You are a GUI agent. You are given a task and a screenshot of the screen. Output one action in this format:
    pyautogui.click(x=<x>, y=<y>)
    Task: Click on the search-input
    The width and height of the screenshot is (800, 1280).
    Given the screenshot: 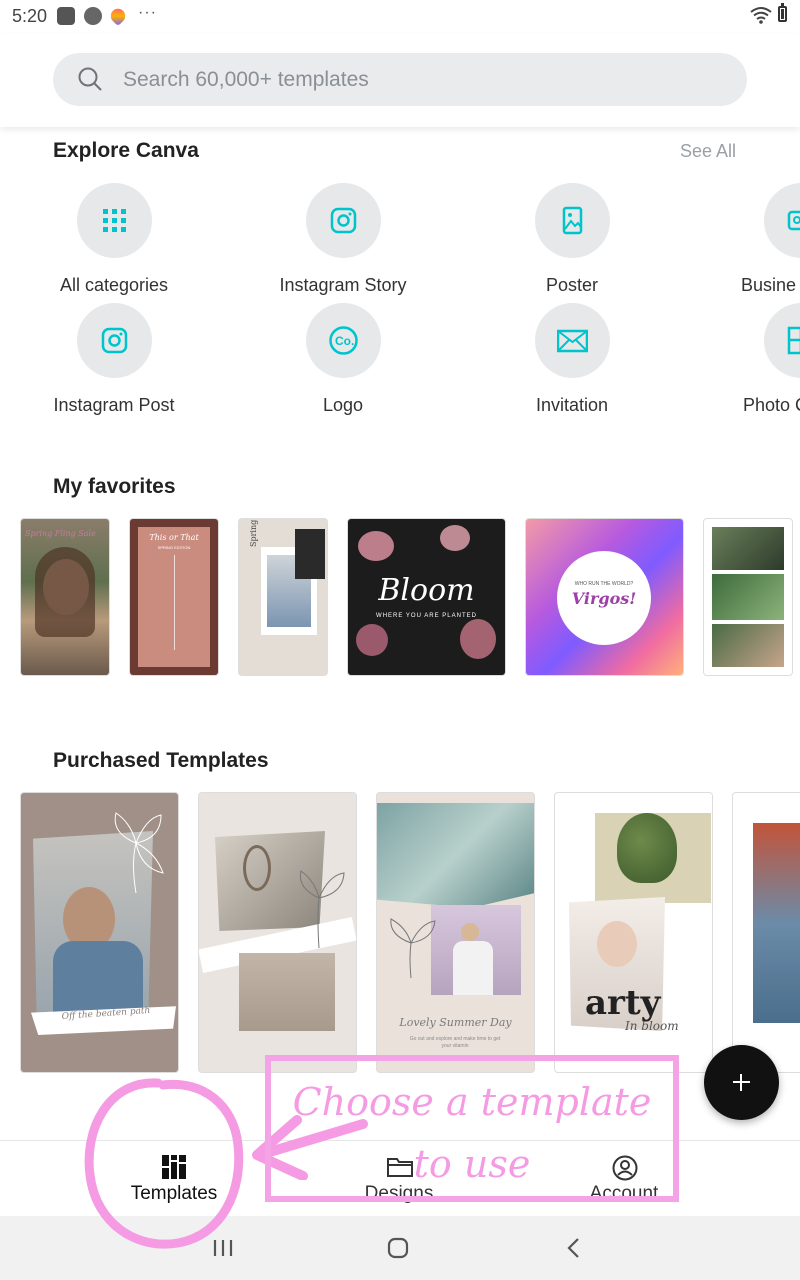 What is the action you would take?
    pyautogui.click(x=423, y=80)
    